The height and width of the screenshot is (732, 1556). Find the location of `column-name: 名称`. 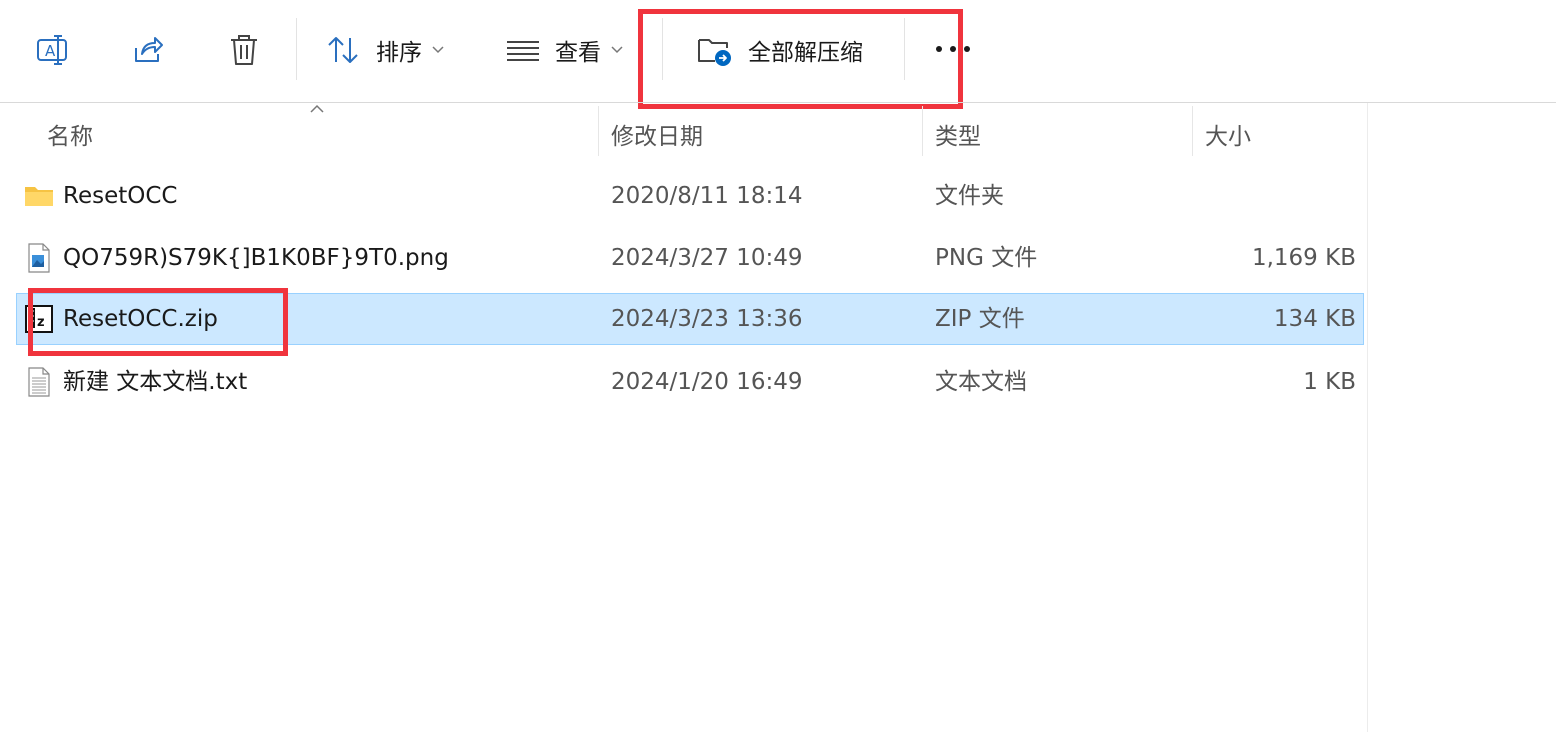

column-name: 名称 is located at coordinates (70, 134).